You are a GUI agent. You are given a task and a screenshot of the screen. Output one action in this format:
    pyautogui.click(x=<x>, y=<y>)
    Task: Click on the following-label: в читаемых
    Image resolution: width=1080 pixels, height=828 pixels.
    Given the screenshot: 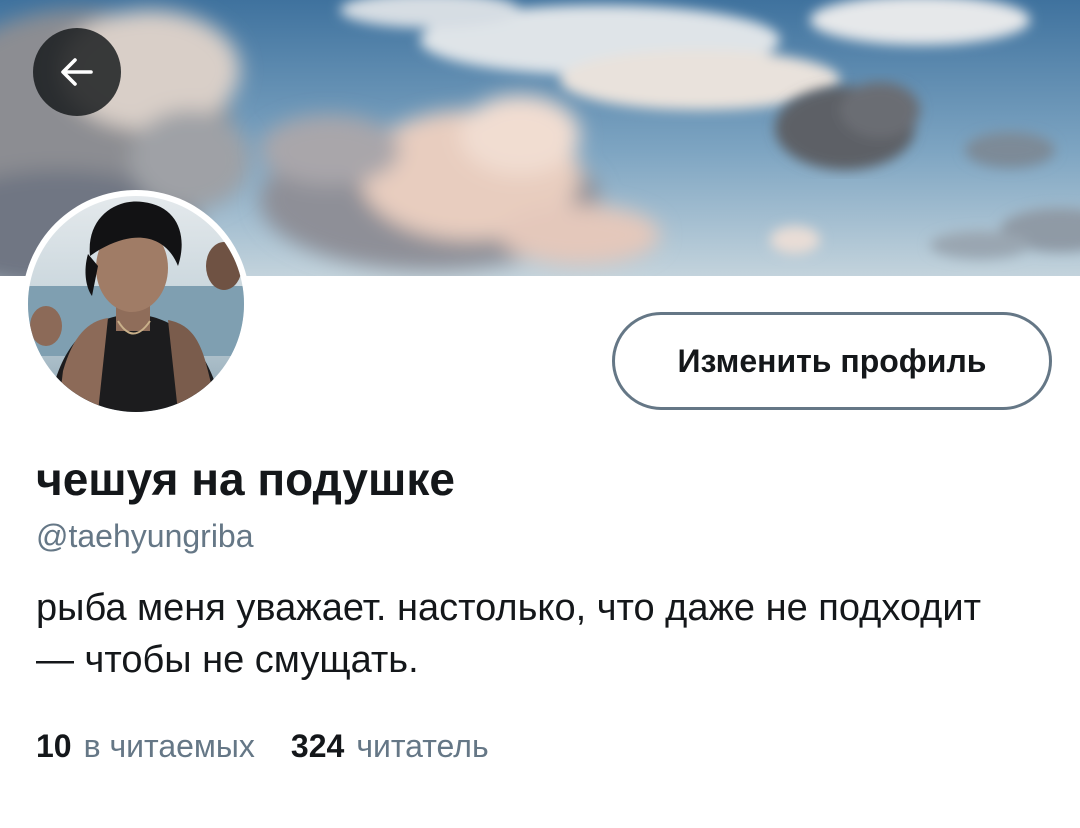 What is the action you would take?
    pyautogui.click(x=169, y=746)
    